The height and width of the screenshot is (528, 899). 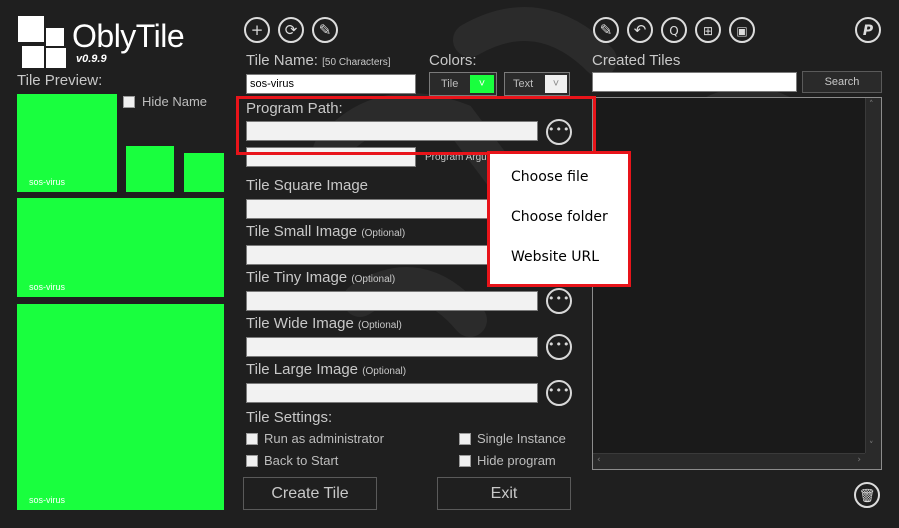 I want to click on windows-icon: ⊞, so click(x=708, y=31).